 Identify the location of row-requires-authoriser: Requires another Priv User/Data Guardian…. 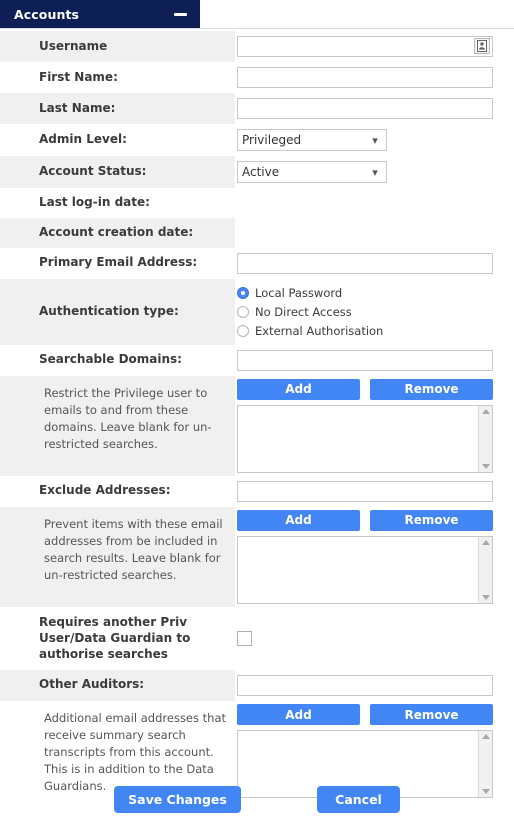
(257, 638).